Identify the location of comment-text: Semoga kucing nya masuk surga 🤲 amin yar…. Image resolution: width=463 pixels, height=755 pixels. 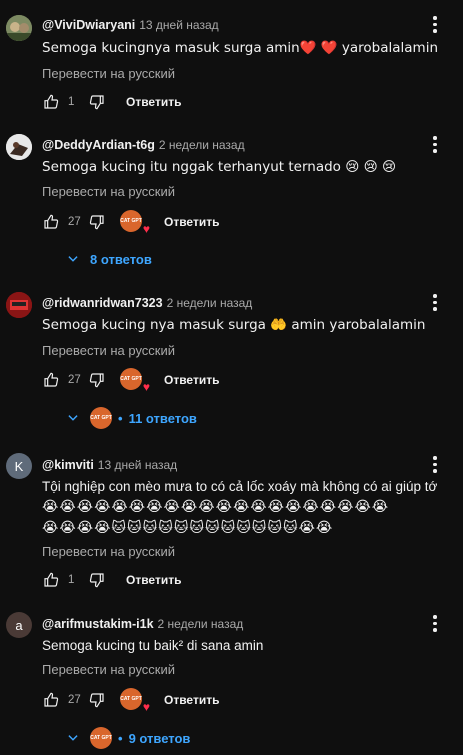
(234, 325).